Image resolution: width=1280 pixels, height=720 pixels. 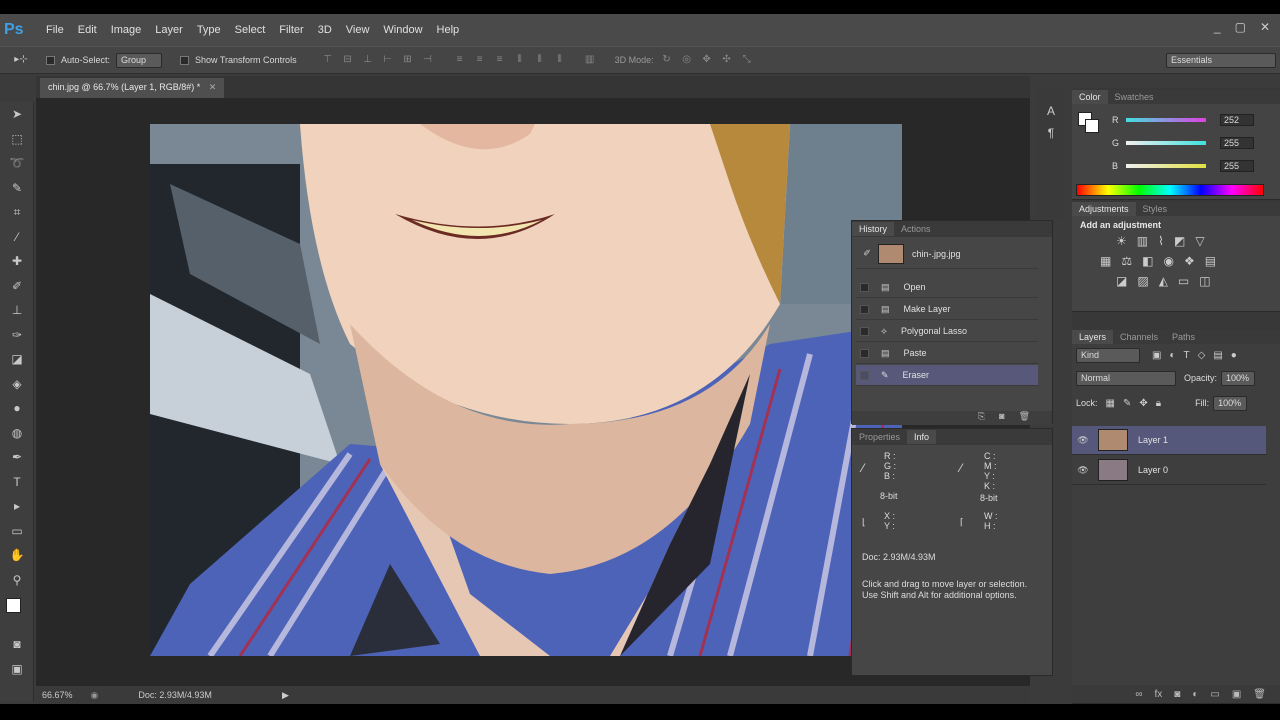 What do you see at coordinates (1237, 120) in the screenshot?
I see `red-value: 252` at bounding box center [1237, 120].